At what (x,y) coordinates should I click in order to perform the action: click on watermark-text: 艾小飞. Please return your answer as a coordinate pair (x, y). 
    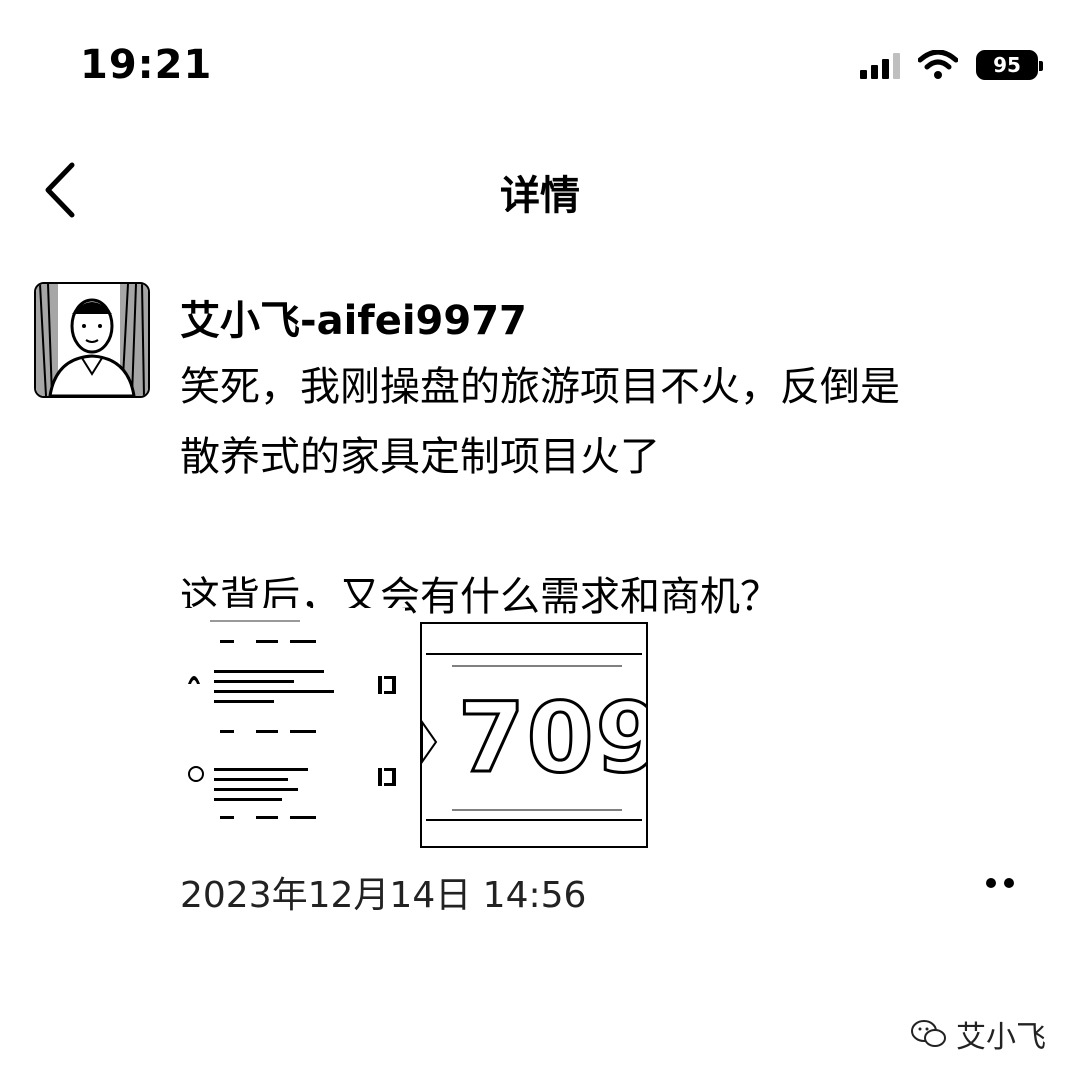
    Looking at the image, I should click on (1001, 1037).